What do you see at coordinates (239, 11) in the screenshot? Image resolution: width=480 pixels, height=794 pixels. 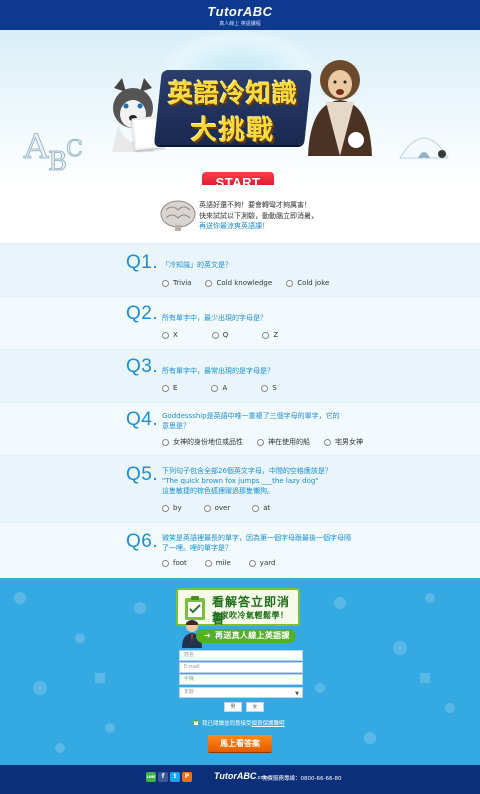 I see `brand-logo: TutorABC` at bounding box center [239, 11].